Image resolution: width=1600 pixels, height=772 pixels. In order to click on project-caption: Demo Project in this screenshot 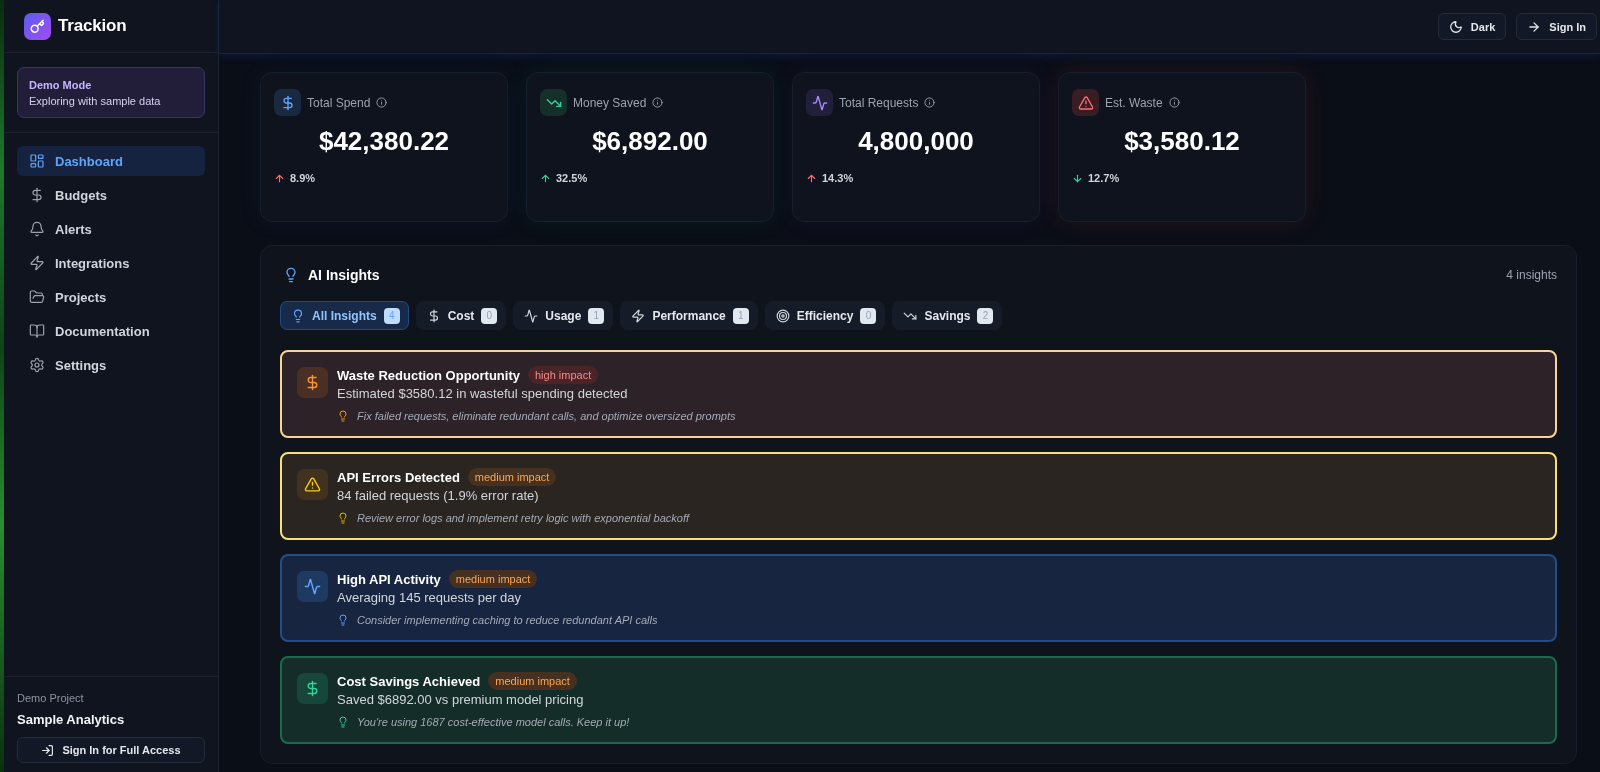, I will do `click(51, 698)`.